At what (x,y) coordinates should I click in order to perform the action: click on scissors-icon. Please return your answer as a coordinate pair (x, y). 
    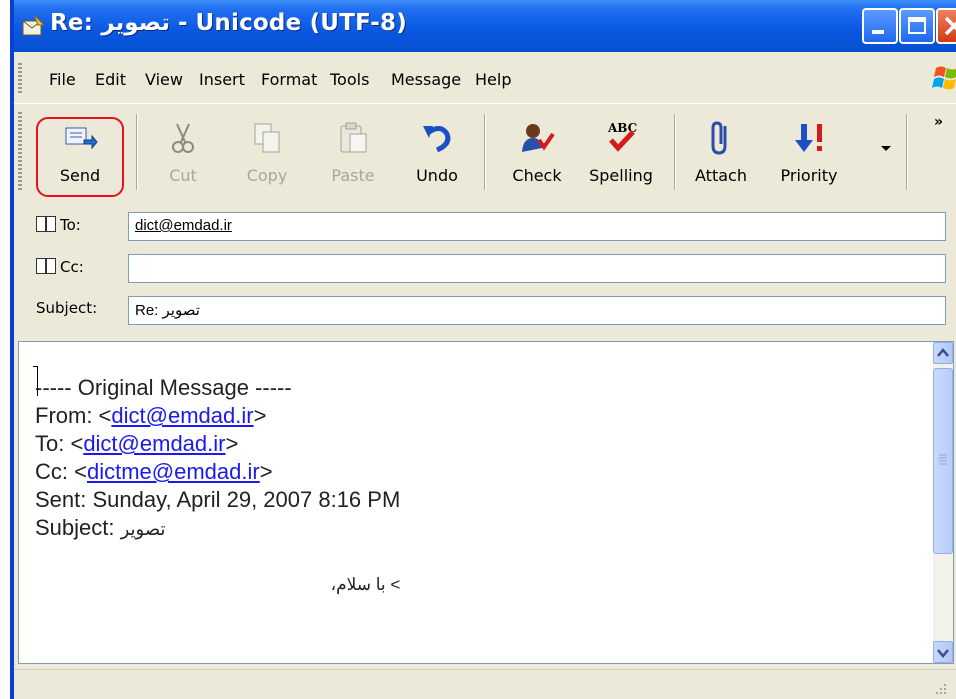
    Looking at the image, I should click on (183, 138).